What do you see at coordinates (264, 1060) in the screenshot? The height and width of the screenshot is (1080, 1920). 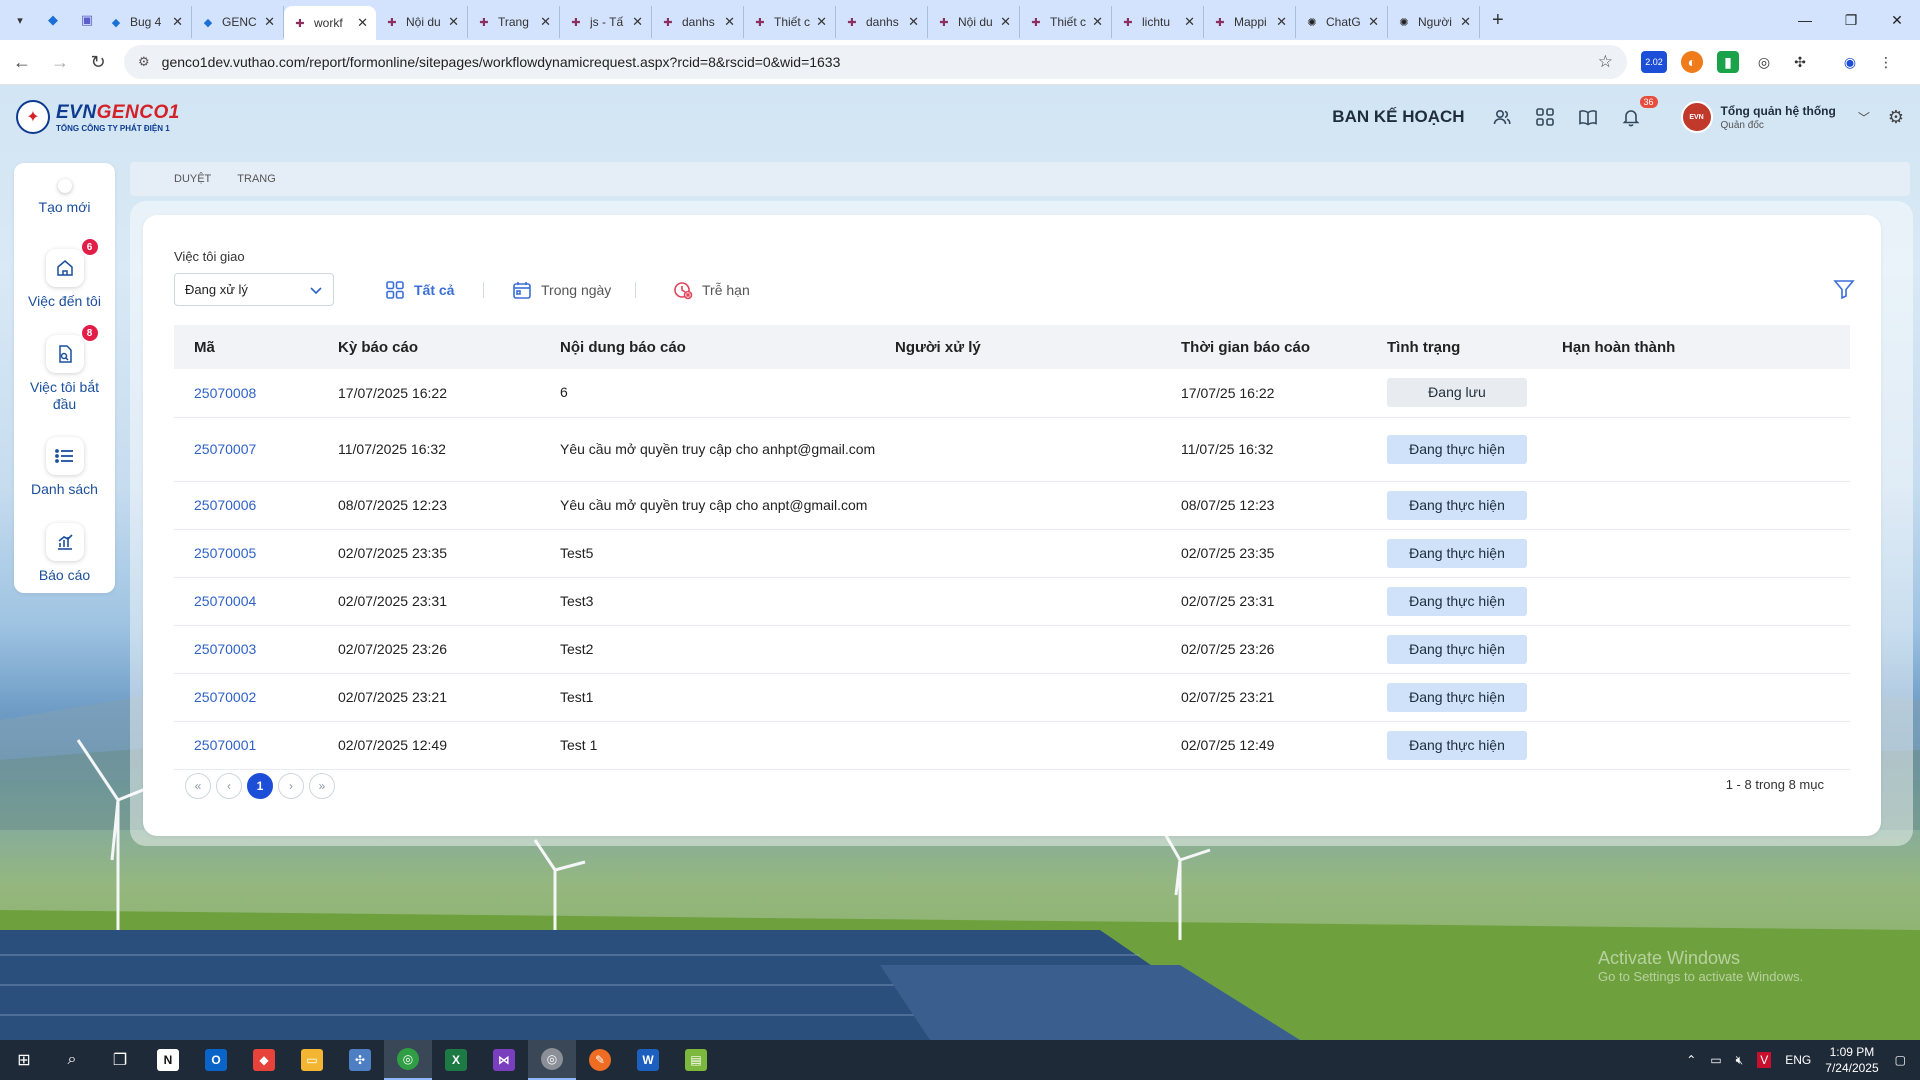 I see `anydesk-icon: ◆` at bounding box center [264, 1060].